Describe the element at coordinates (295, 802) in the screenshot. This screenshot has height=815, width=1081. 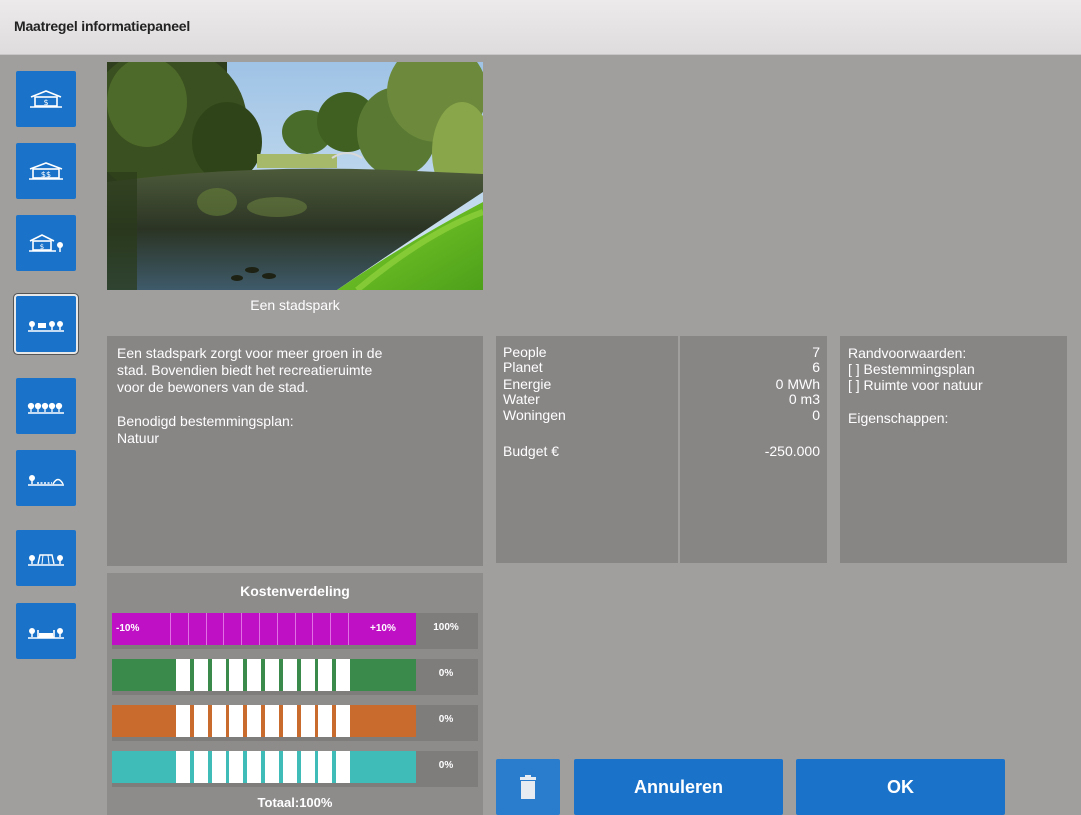
I see `cost-total: Totaal:100%` at that location.